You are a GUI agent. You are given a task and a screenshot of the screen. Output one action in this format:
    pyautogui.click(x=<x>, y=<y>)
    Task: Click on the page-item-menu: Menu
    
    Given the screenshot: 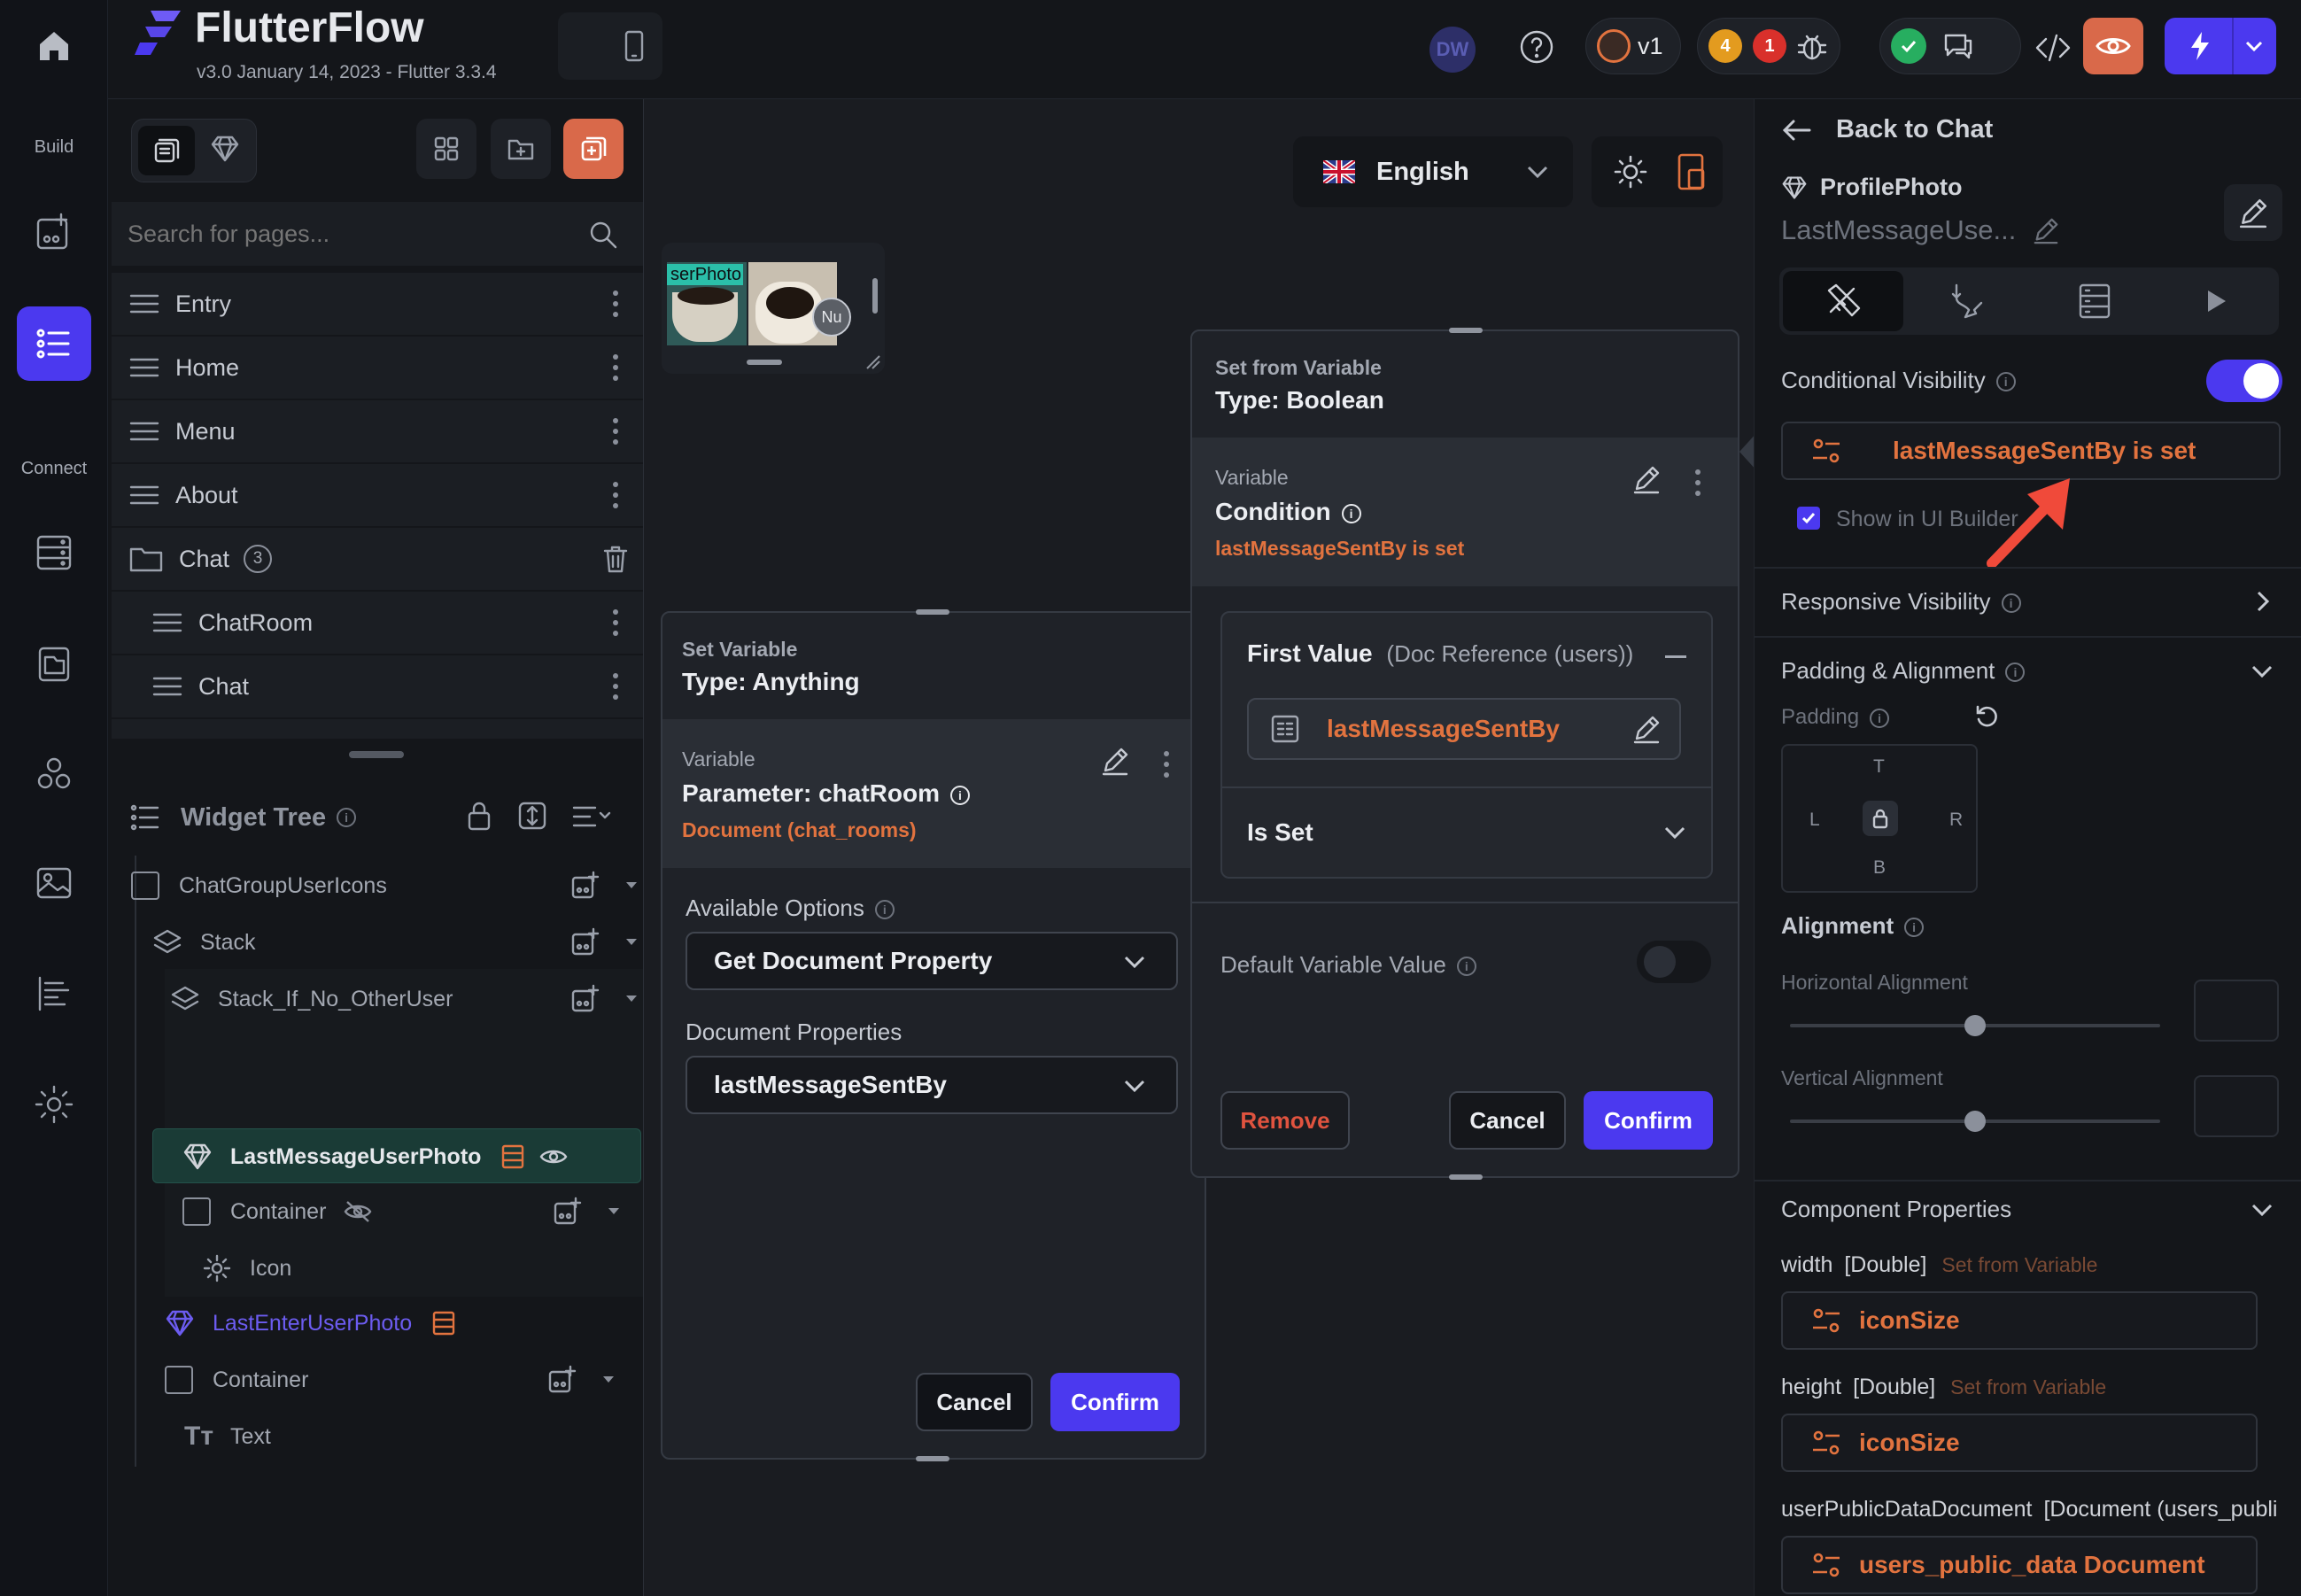 What is the action you would take?
    pyautogui.click(x=377, y=431)
    